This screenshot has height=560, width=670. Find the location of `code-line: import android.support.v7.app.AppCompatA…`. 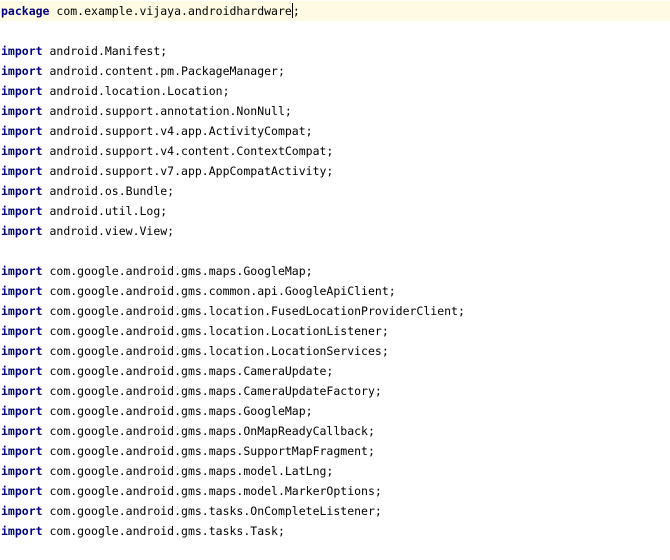

code-line: import android.support.v7.app.AppCompatA… is located at coordinates (335, 171).